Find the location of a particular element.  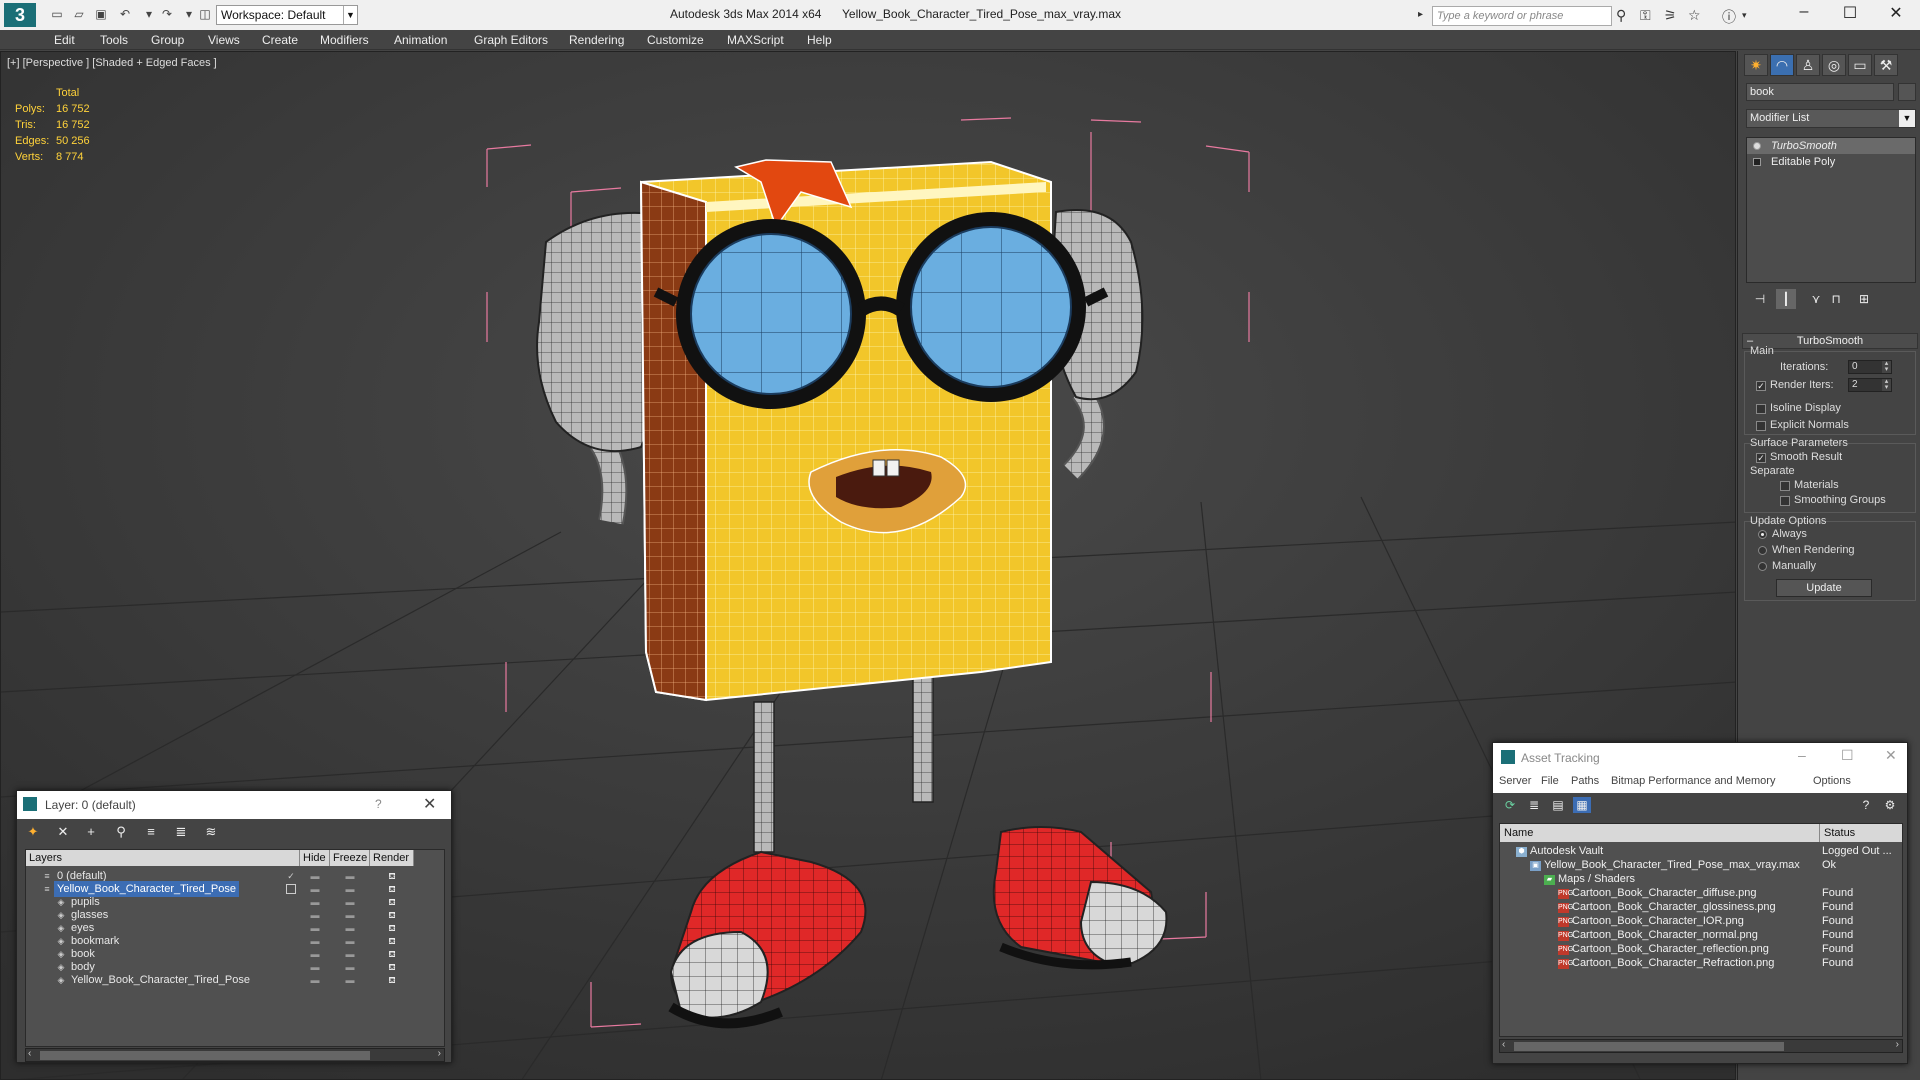

communication-center-icon: ⚞ is located at coordinates (1670, 15).